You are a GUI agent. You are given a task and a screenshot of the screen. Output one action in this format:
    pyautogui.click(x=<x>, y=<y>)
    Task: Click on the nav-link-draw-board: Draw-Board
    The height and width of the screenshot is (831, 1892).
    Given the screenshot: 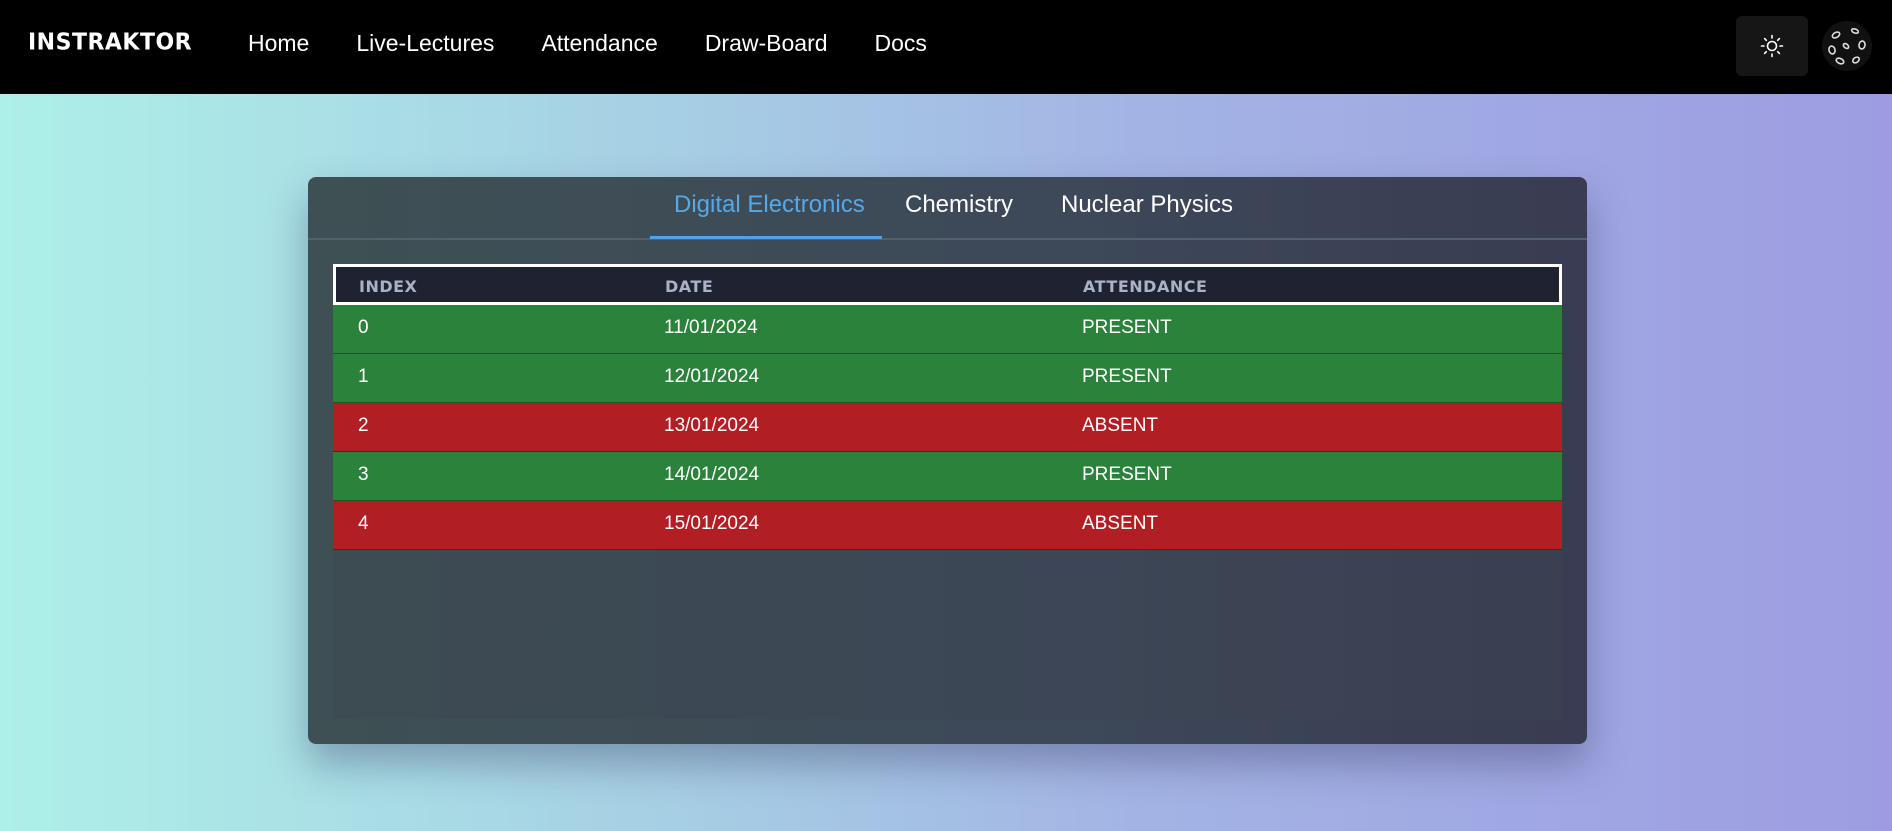 What is the action you would take?
    pyautogui.click(x=766, y=43)
    